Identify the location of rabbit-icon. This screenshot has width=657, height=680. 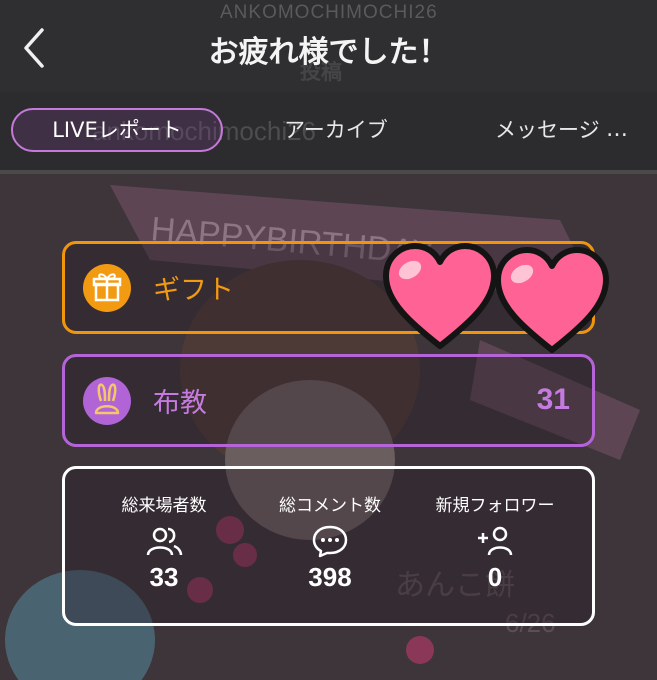
(107, 401).